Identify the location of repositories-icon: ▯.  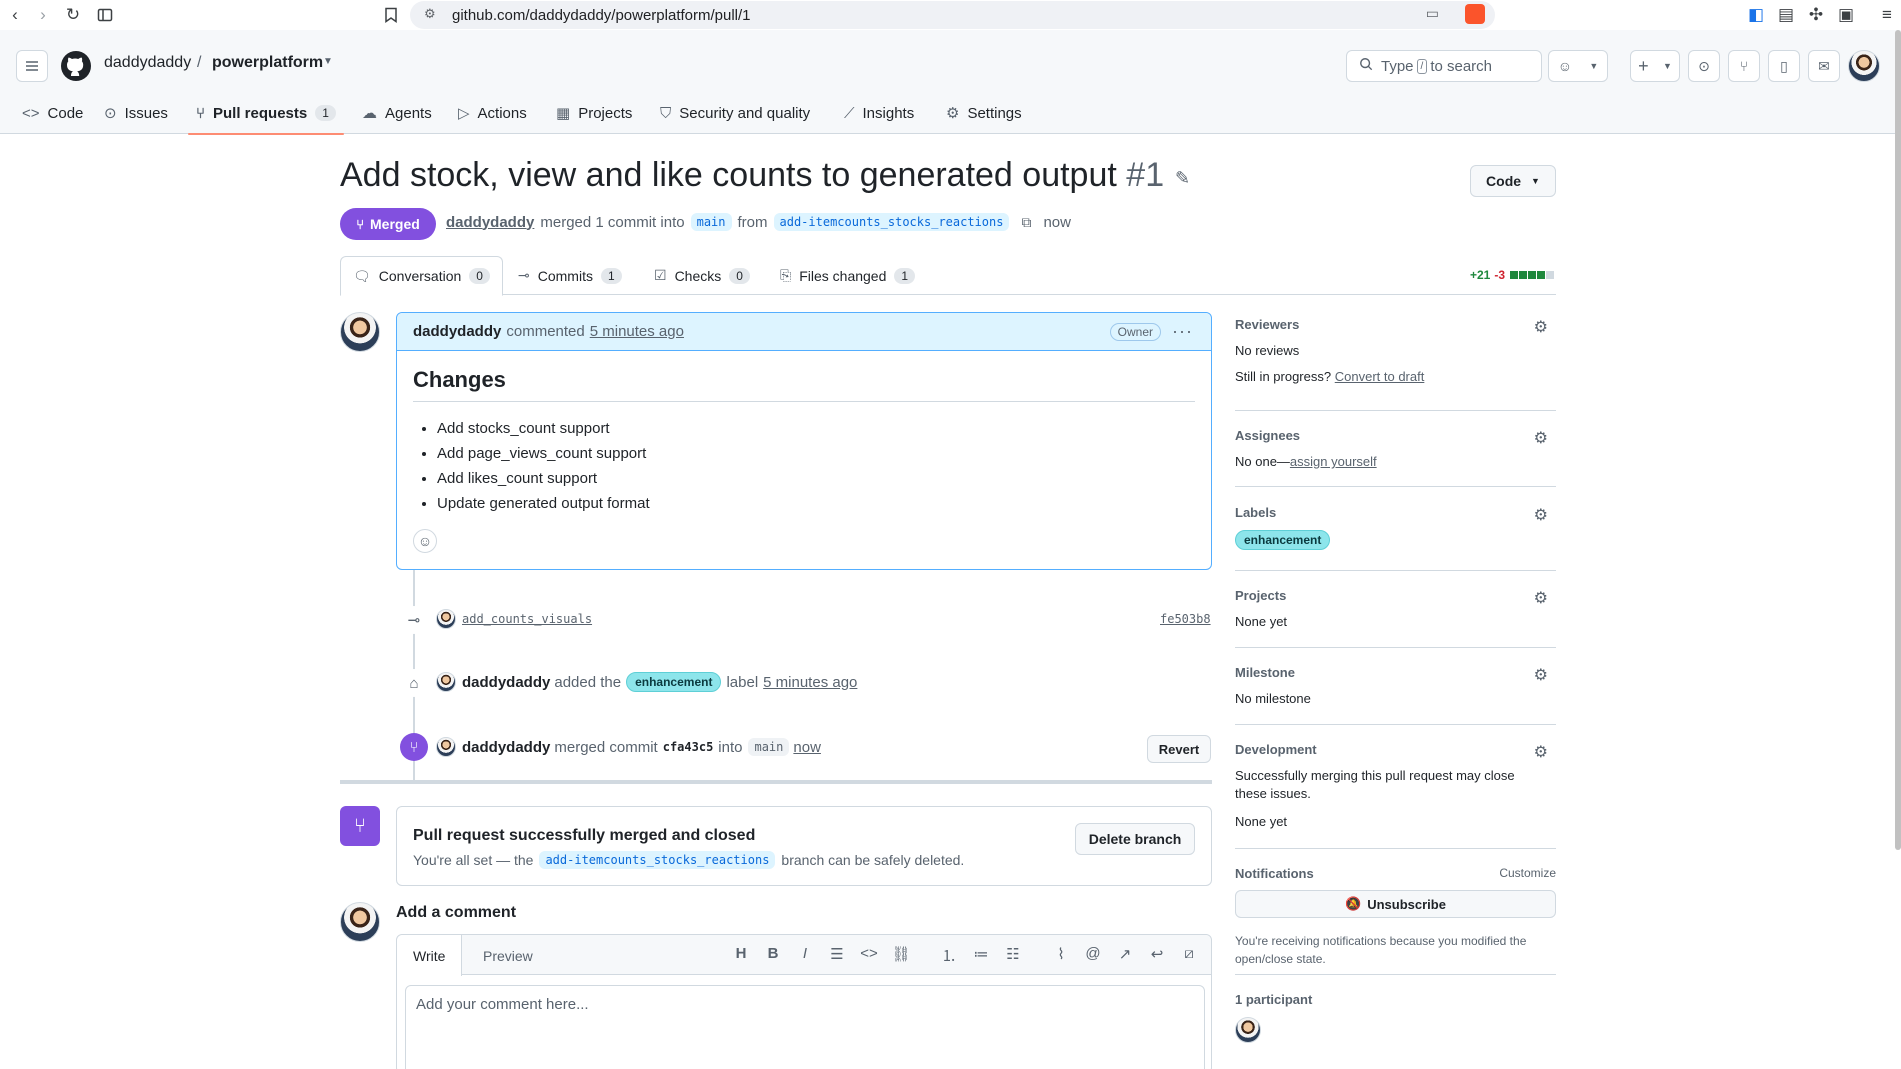
(1784, 66).